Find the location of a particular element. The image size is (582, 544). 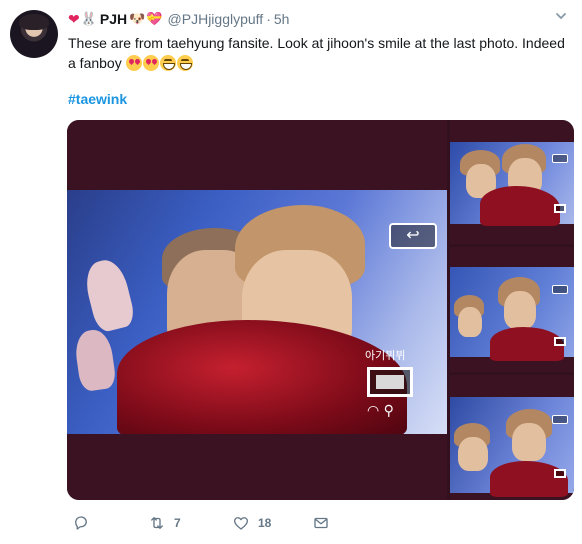

retweet-icon is located at coordinates (157, 523).